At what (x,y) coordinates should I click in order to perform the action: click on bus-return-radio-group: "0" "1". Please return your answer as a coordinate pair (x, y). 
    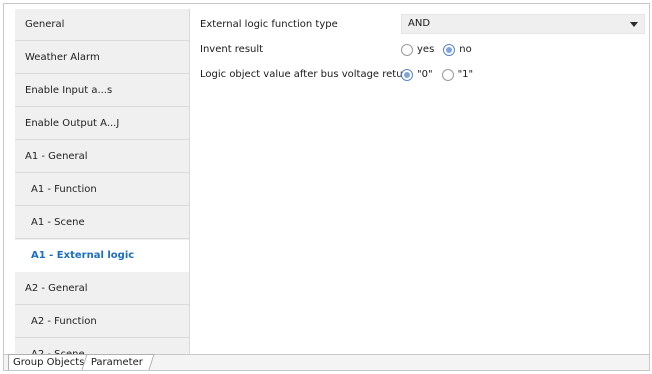
    Looking at the image, I should click on (441, 75).